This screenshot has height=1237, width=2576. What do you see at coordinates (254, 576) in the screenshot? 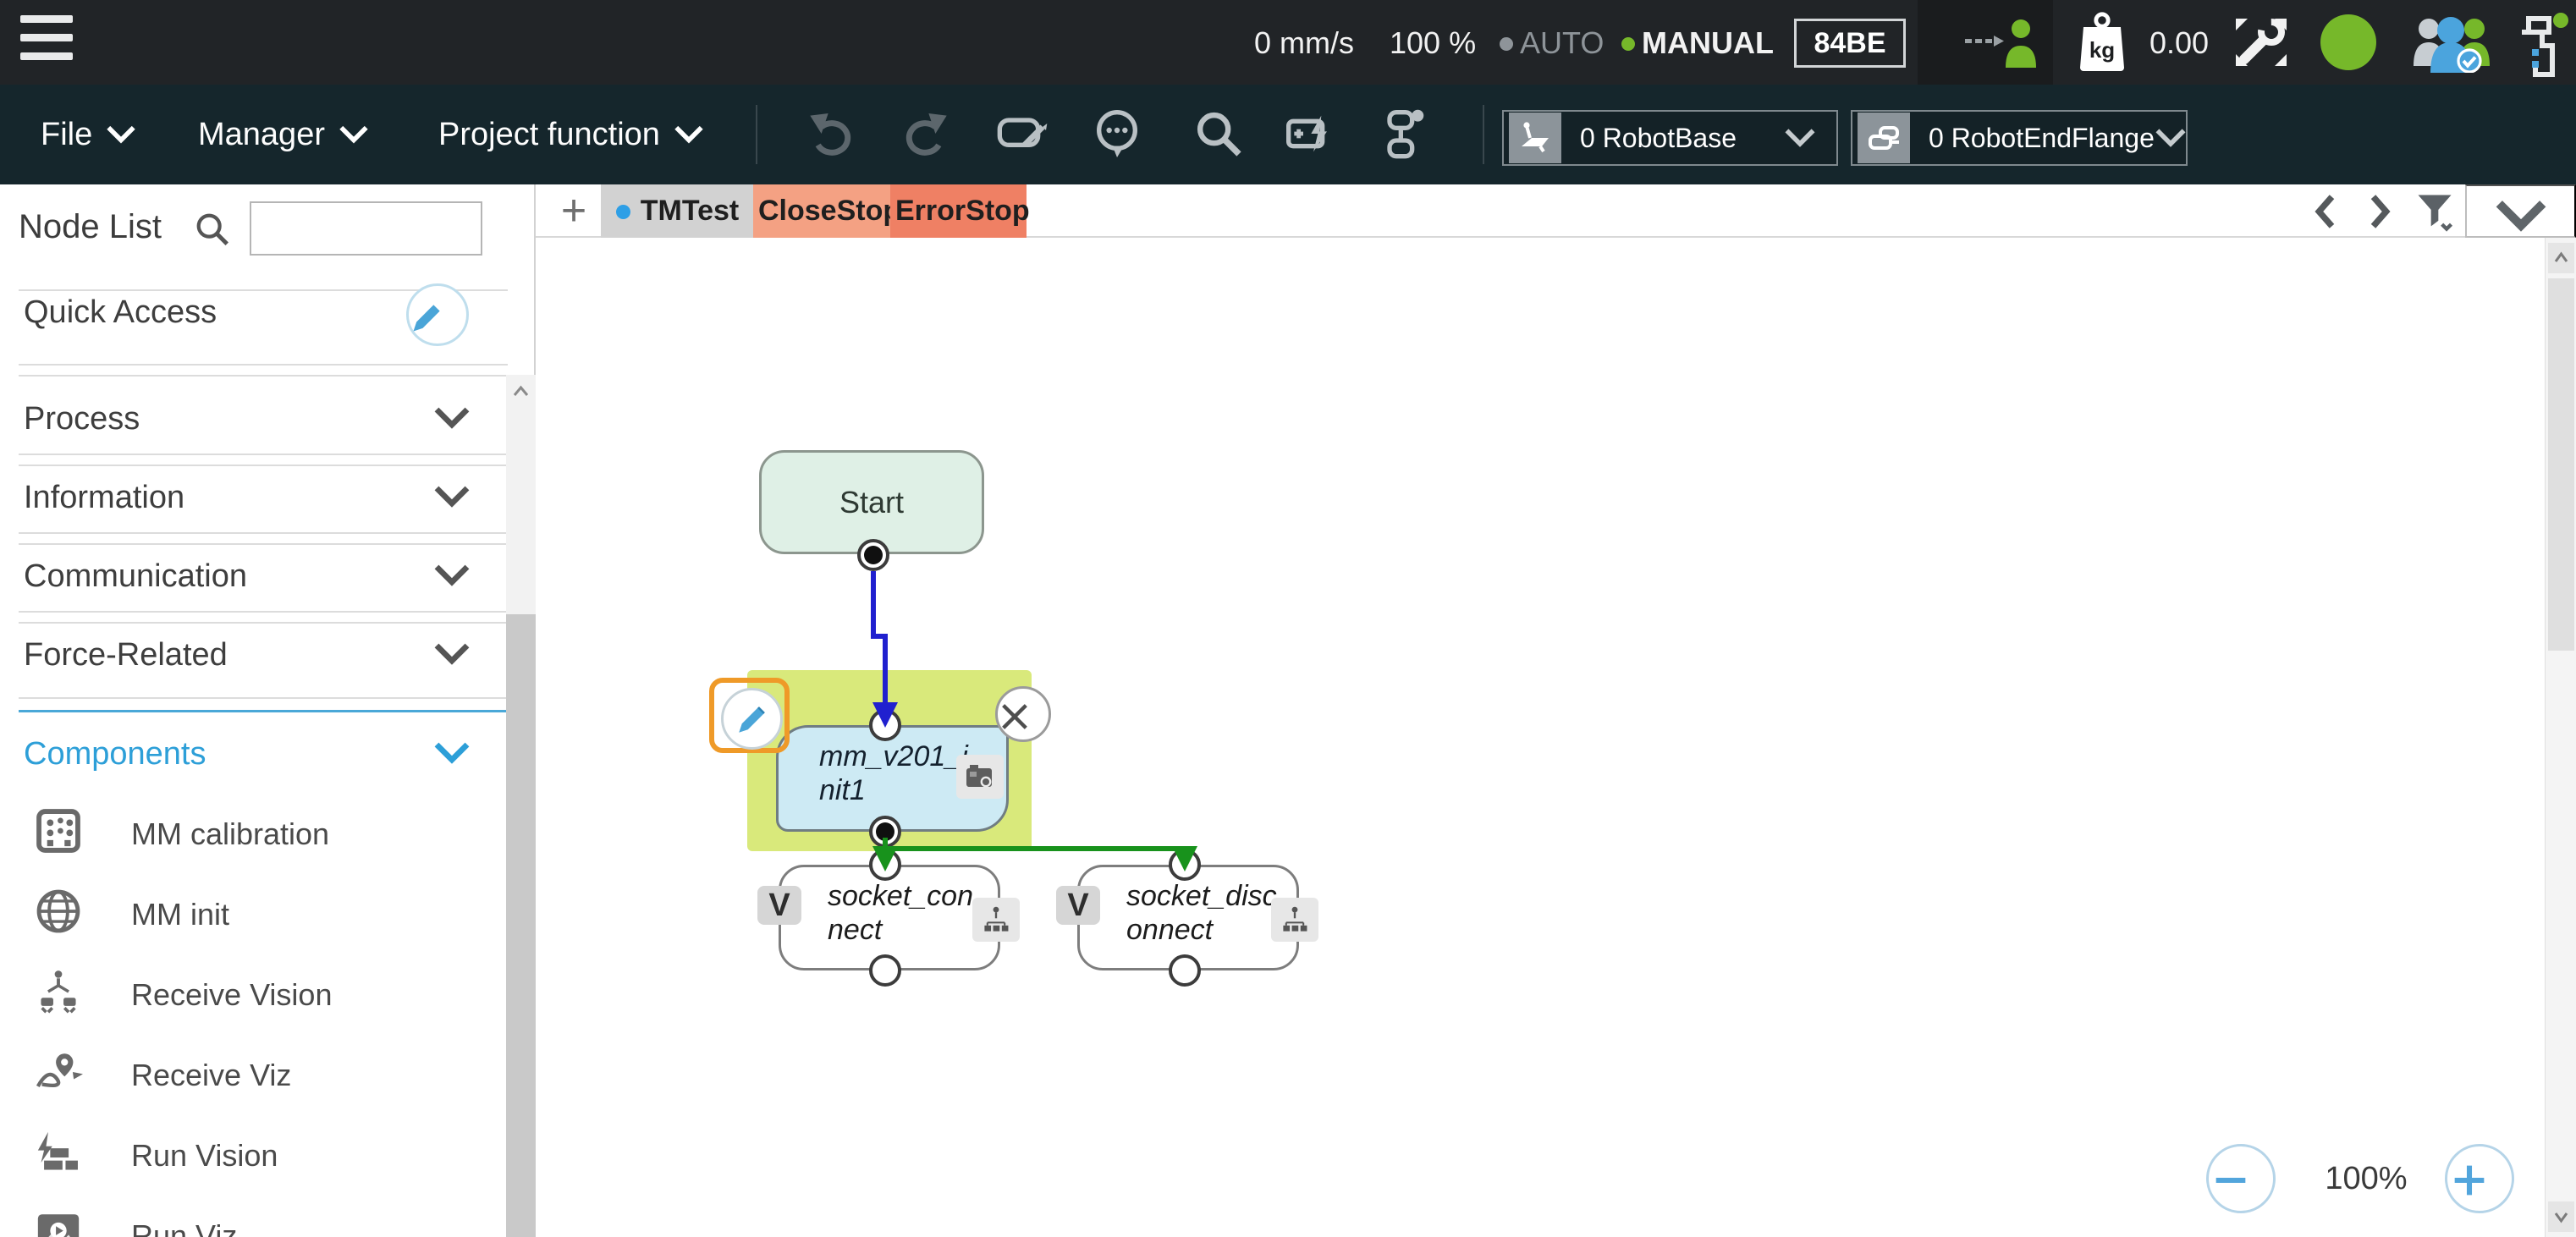
I see `sidebar-section-communication: Communication` at bounding box center [254, 576].